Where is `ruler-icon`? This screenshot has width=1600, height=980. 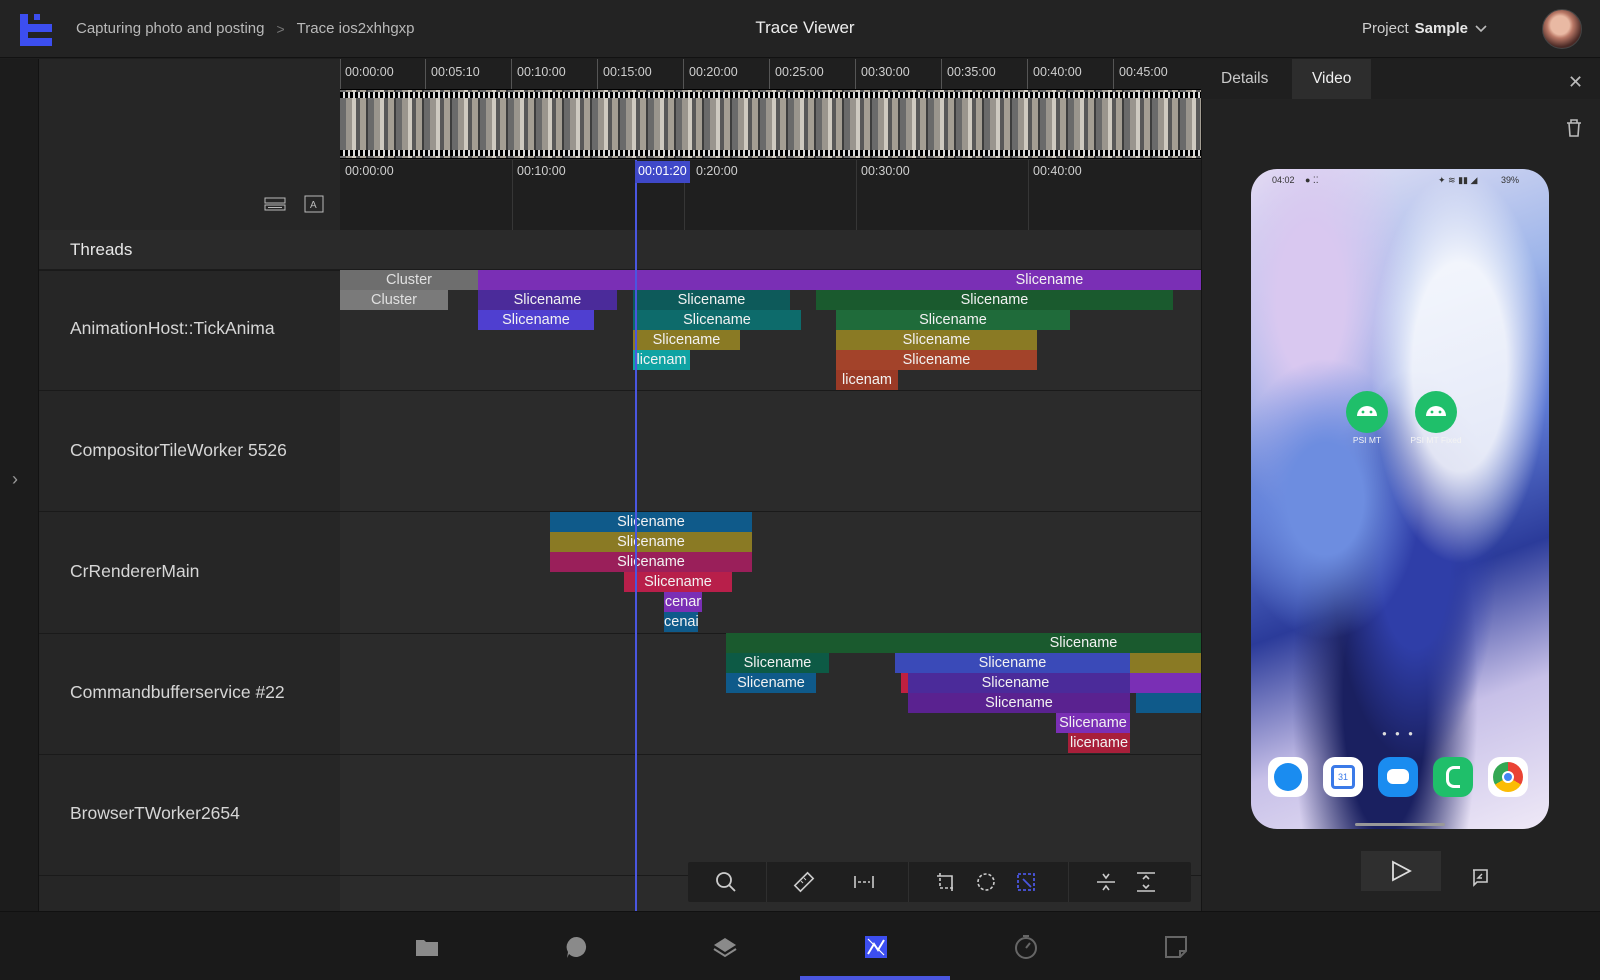 ruler-icon is located at coordinates (804, 882).